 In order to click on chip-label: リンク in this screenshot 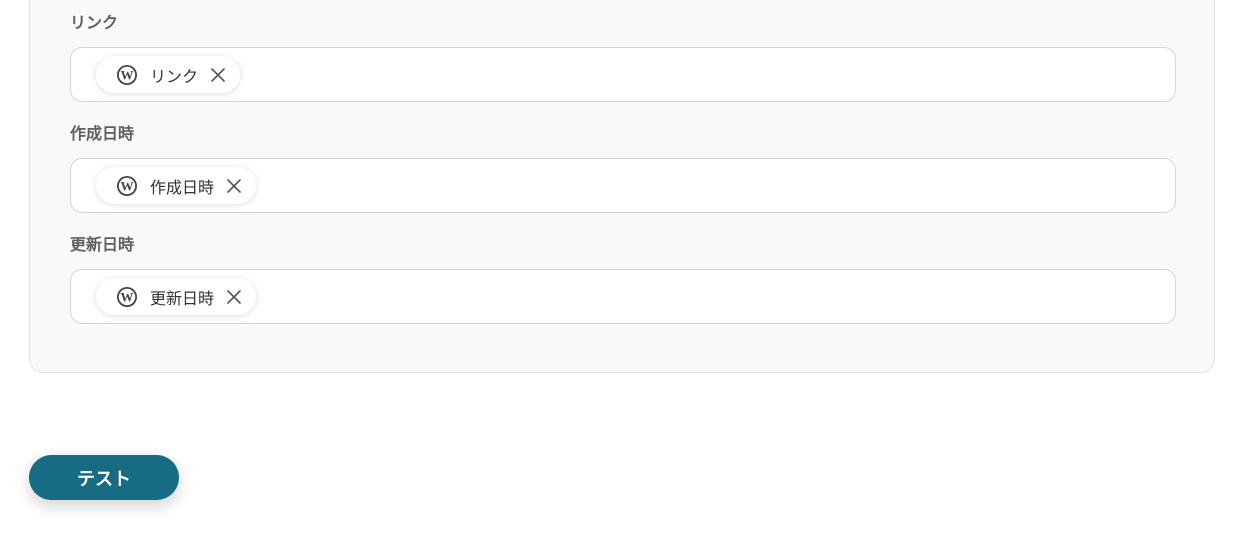, I will do `click(174, 76)`.